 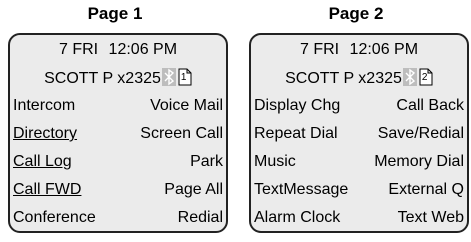 I want to click on softkey-display-chg: Display Chg, so click(x=297, y=106).